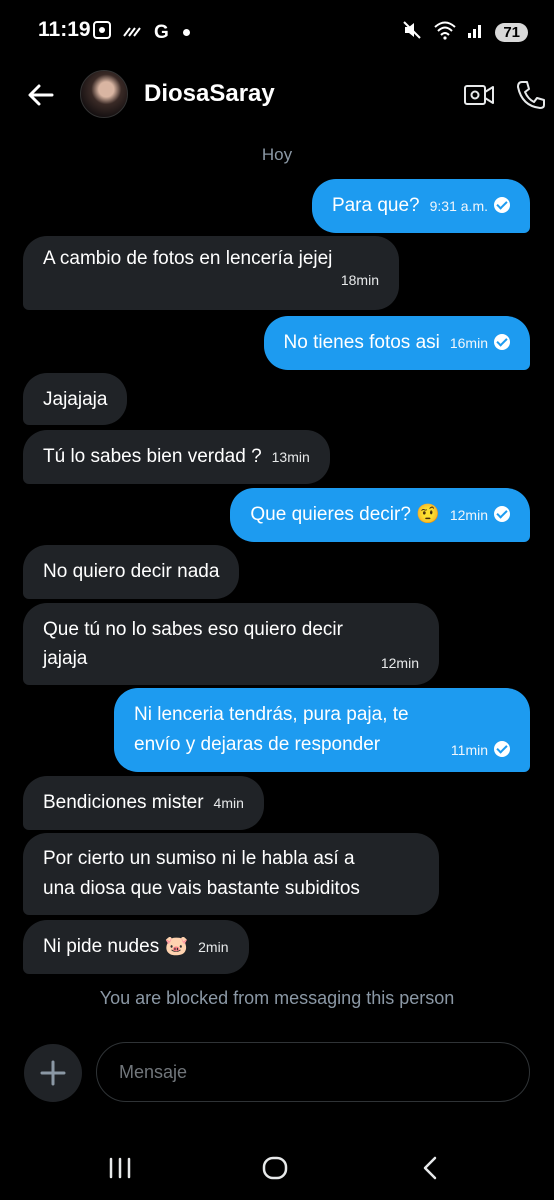 The width and height of the screenshot is (554, 1200). What do you see at coordinates (271, 714) in the screenshot?
I see `message-text-line: Ni lenceria tendrás, pura paja, te` at bounding box center [271, 714].